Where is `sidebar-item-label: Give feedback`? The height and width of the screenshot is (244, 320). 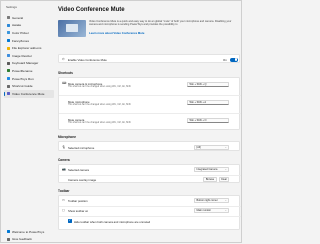 sidebar-item-label: Give feedback is located at coordinates (22, 239).